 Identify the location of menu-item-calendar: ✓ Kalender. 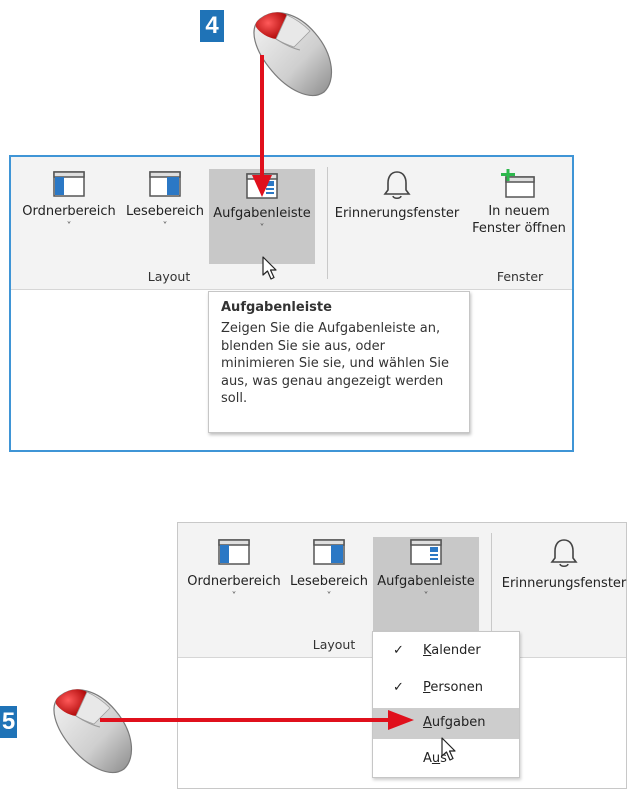
(446, 651).